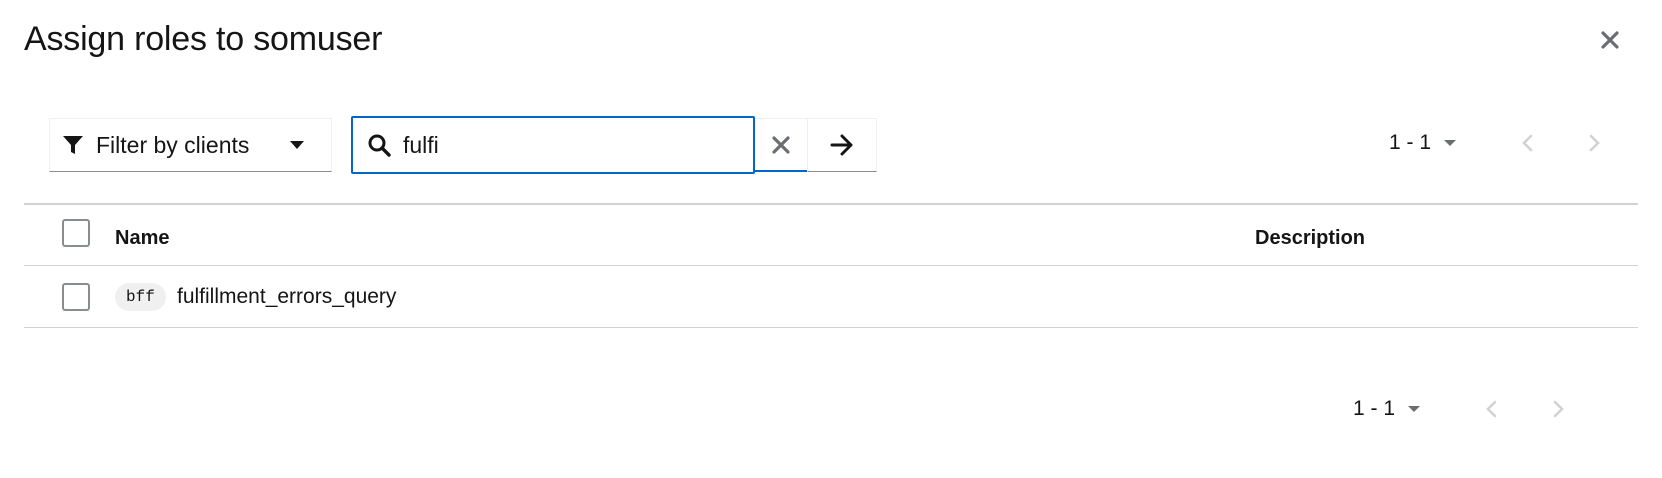  I want to click on column-header-description: Description, so click(1310, 238).